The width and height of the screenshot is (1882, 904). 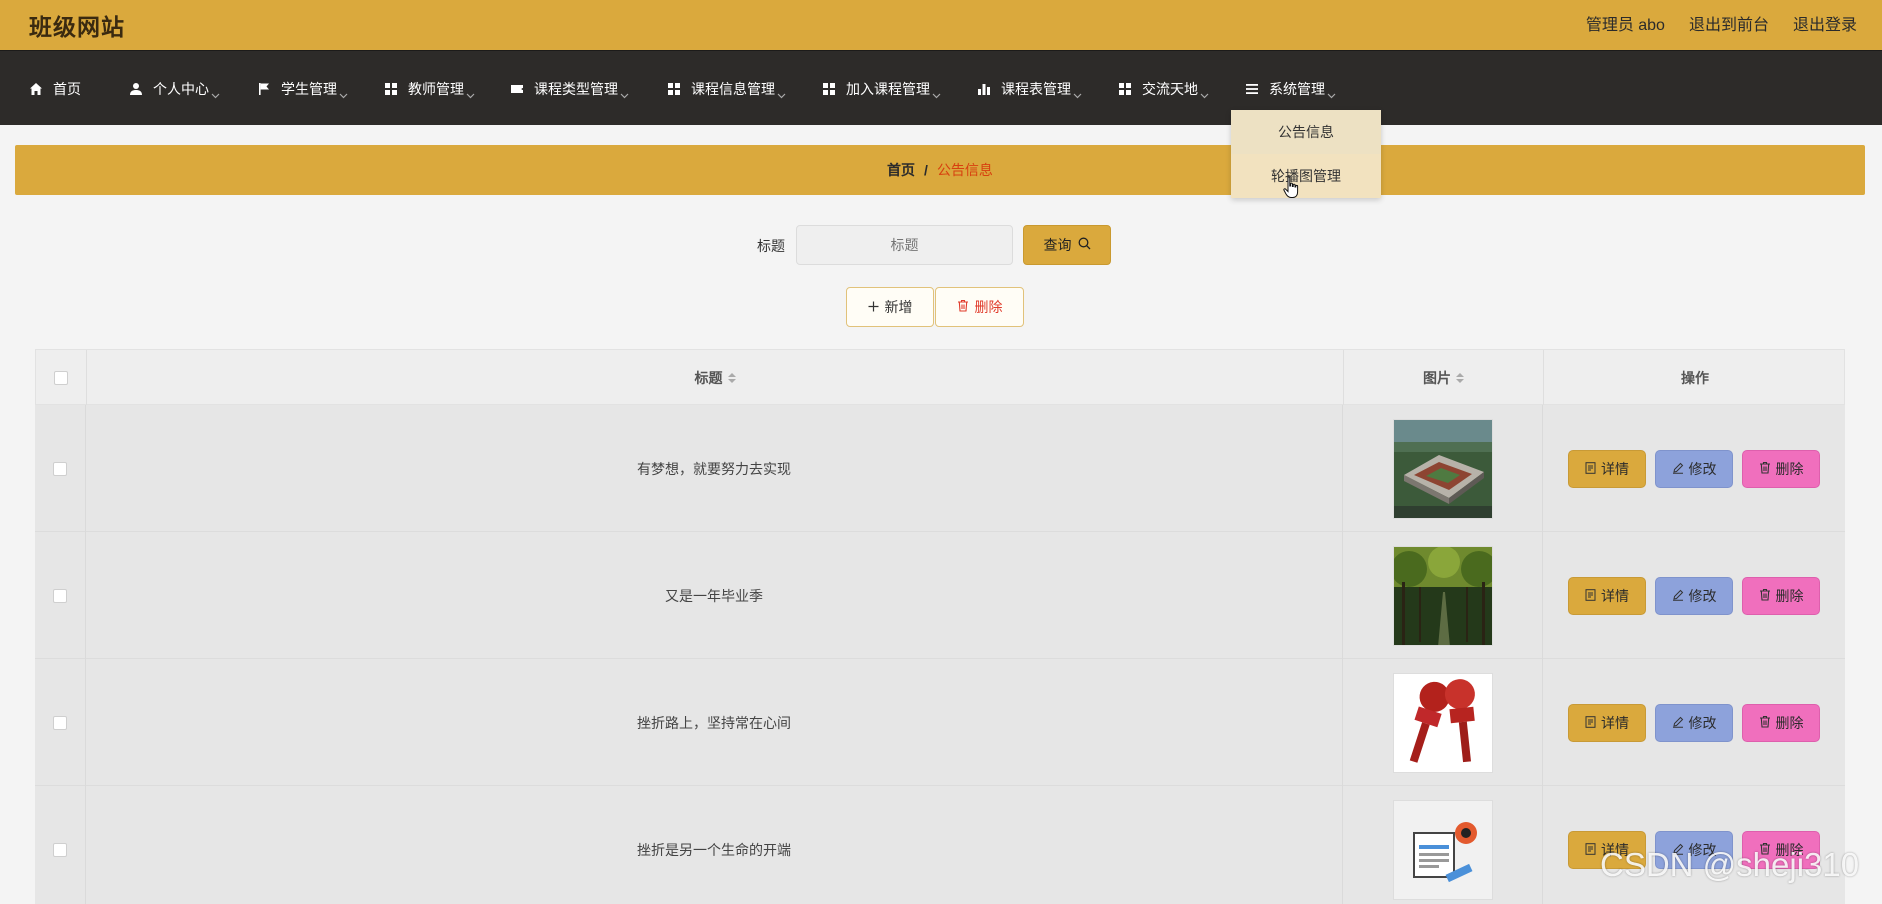 What do you see at coordinates (941, 25) in the screenshot?
I see `top-header: 班级网站 管理员 abo 退出到前台 退出登录` at bounding box center [941, 25].